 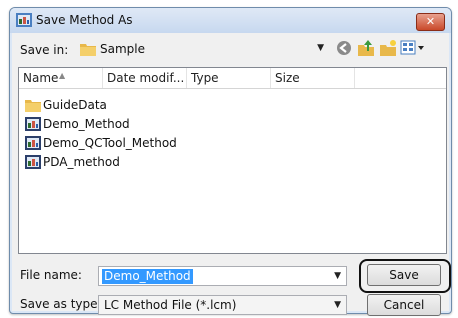 I want to click on cancel-button: Cancel, so click(x=404, y=305).